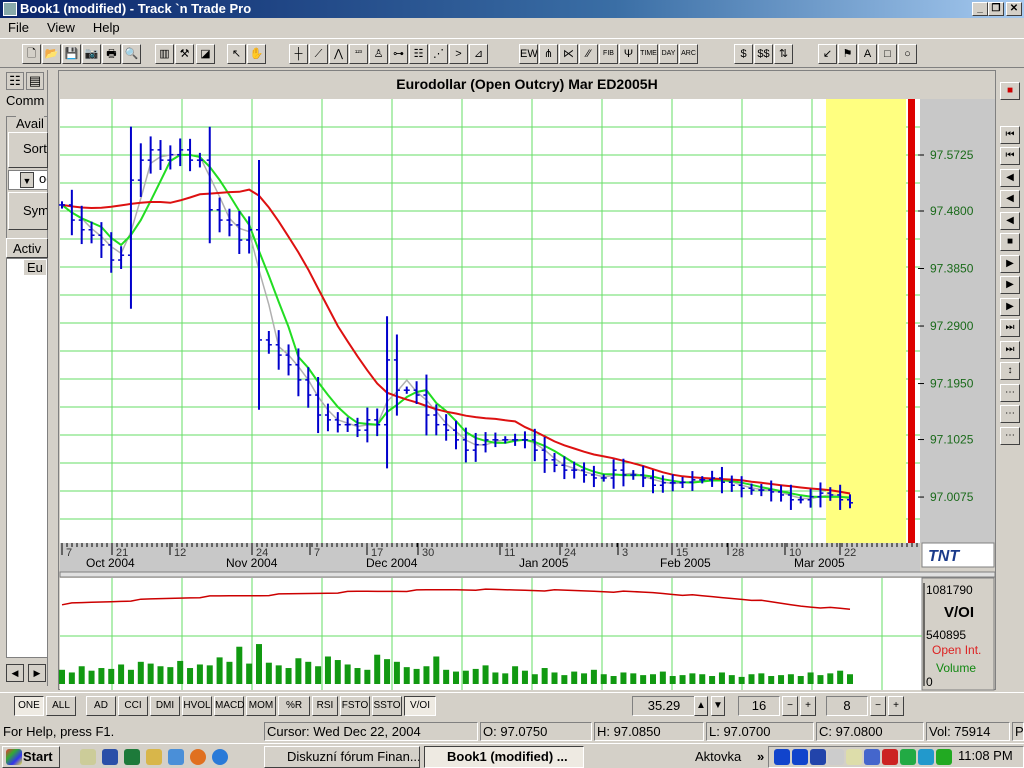  What do you see at coordinates (790, 706) in the screenshot?
I see `period1-minus: −` at bounding box center [790, 706].